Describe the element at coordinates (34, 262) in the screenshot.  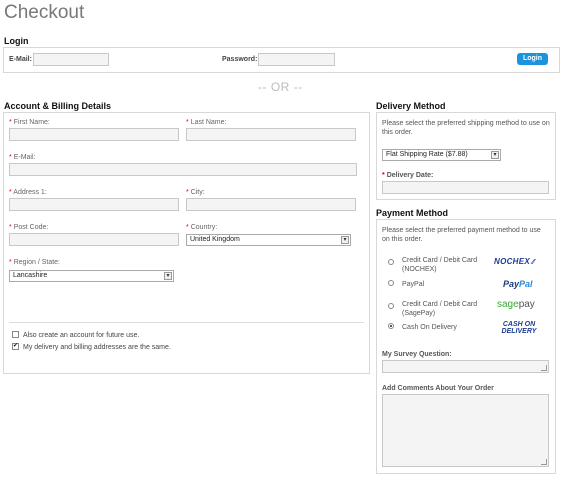
I see `region-label: * Region / State:` at that location.